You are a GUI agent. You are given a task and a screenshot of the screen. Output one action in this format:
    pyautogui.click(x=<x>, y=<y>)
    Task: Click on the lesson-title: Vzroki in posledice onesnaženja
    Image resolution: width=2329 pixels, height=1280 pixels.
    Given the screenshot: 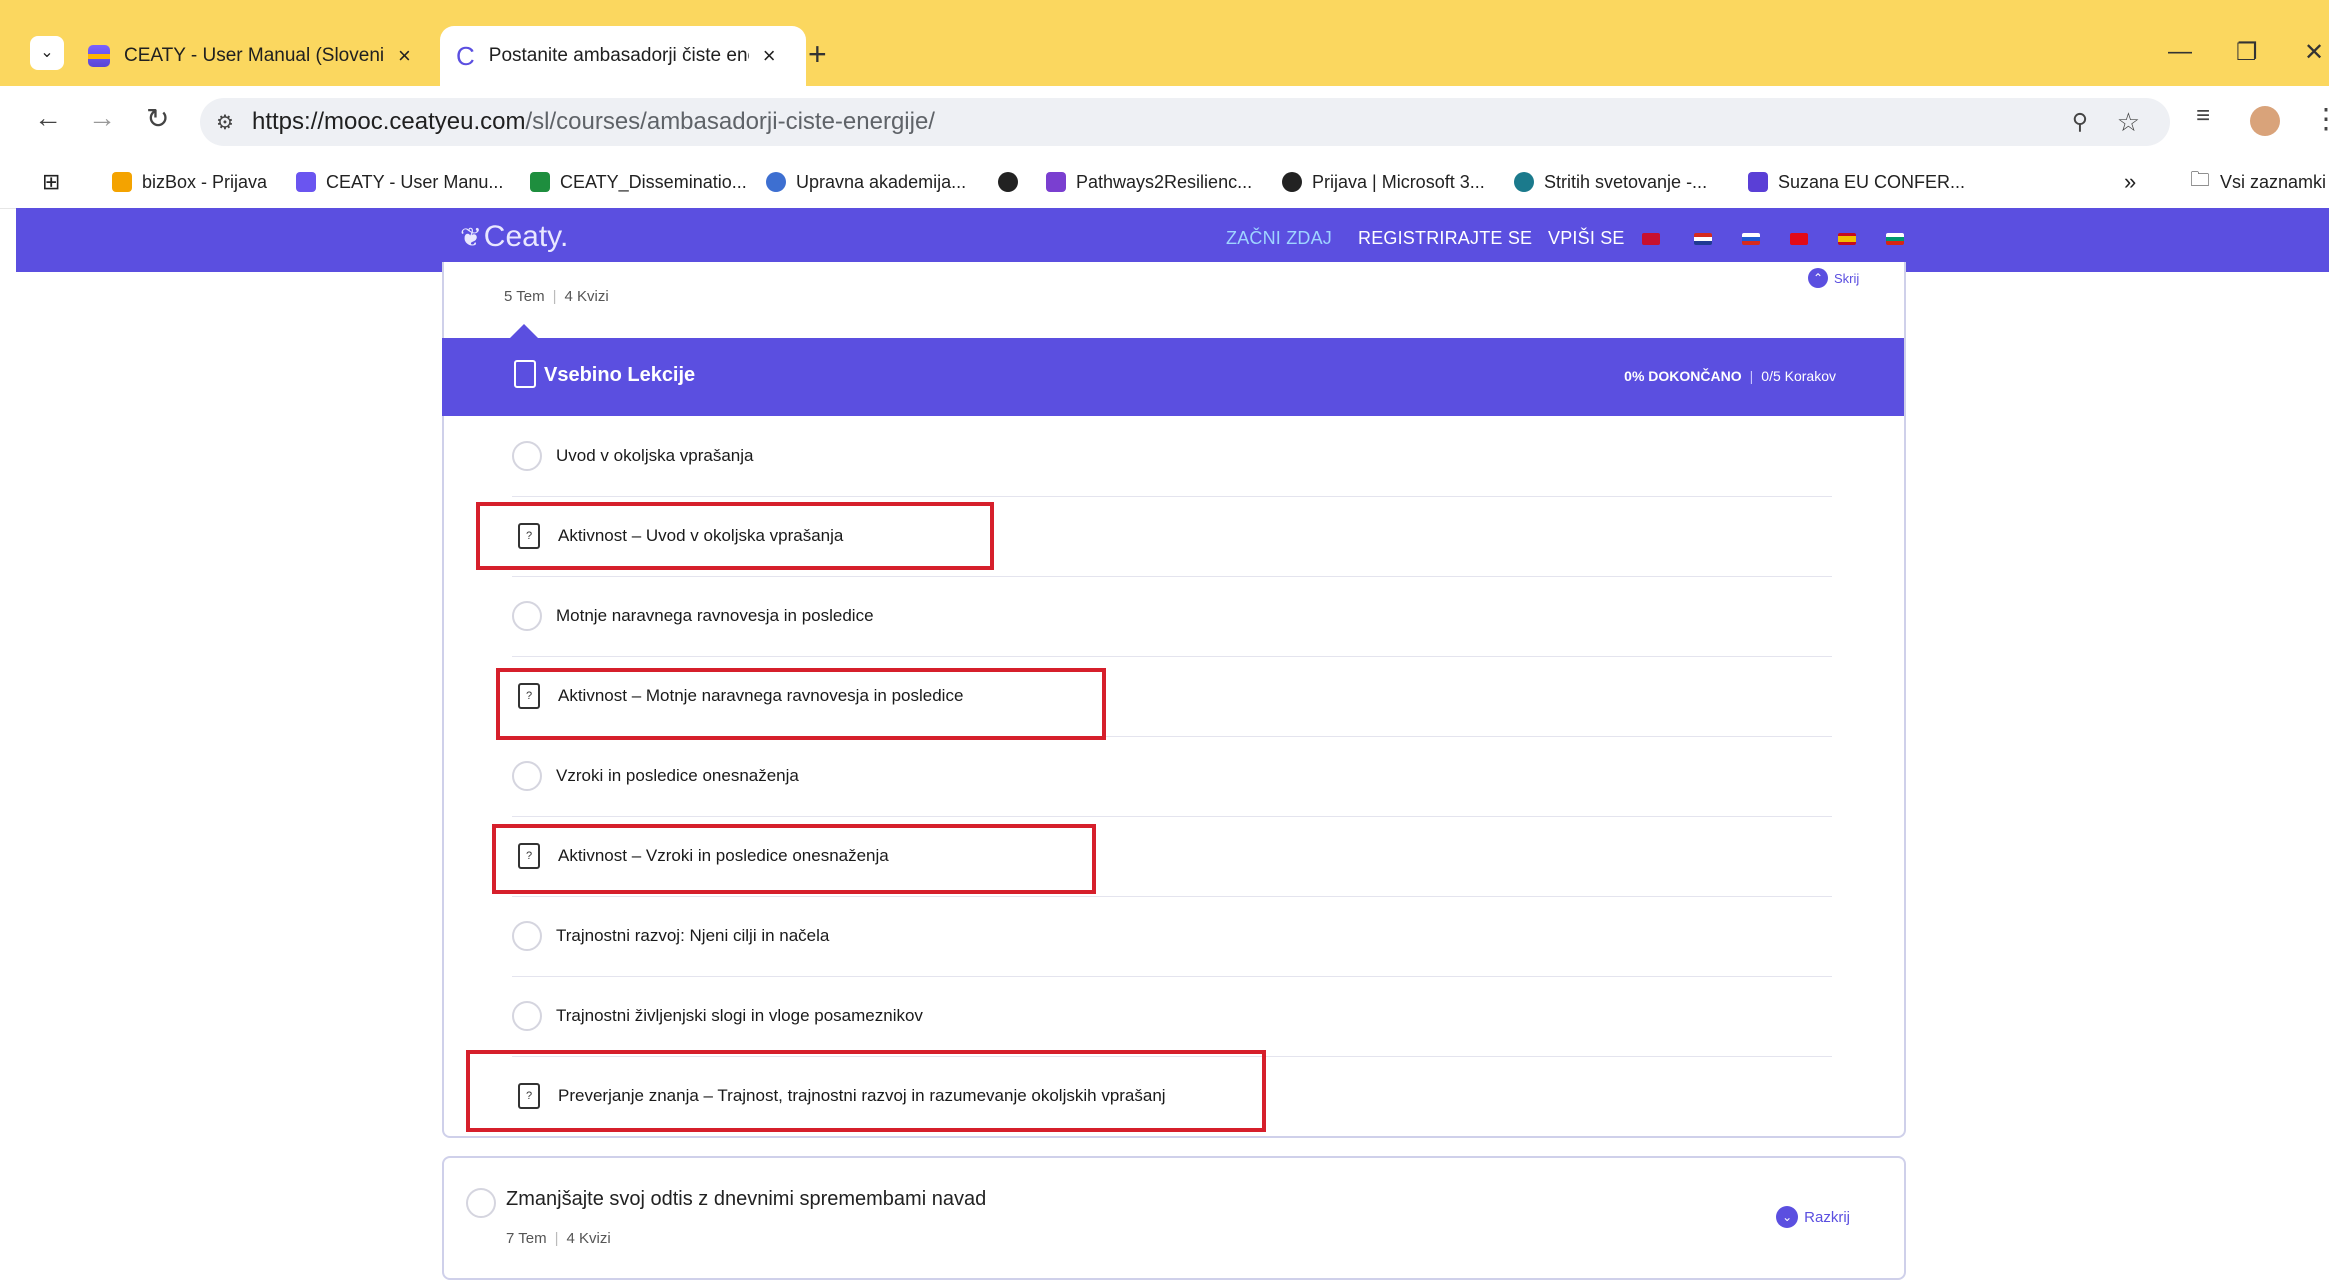 What is the action you would take?
    pyautogui.click(x=677, y=775)
    